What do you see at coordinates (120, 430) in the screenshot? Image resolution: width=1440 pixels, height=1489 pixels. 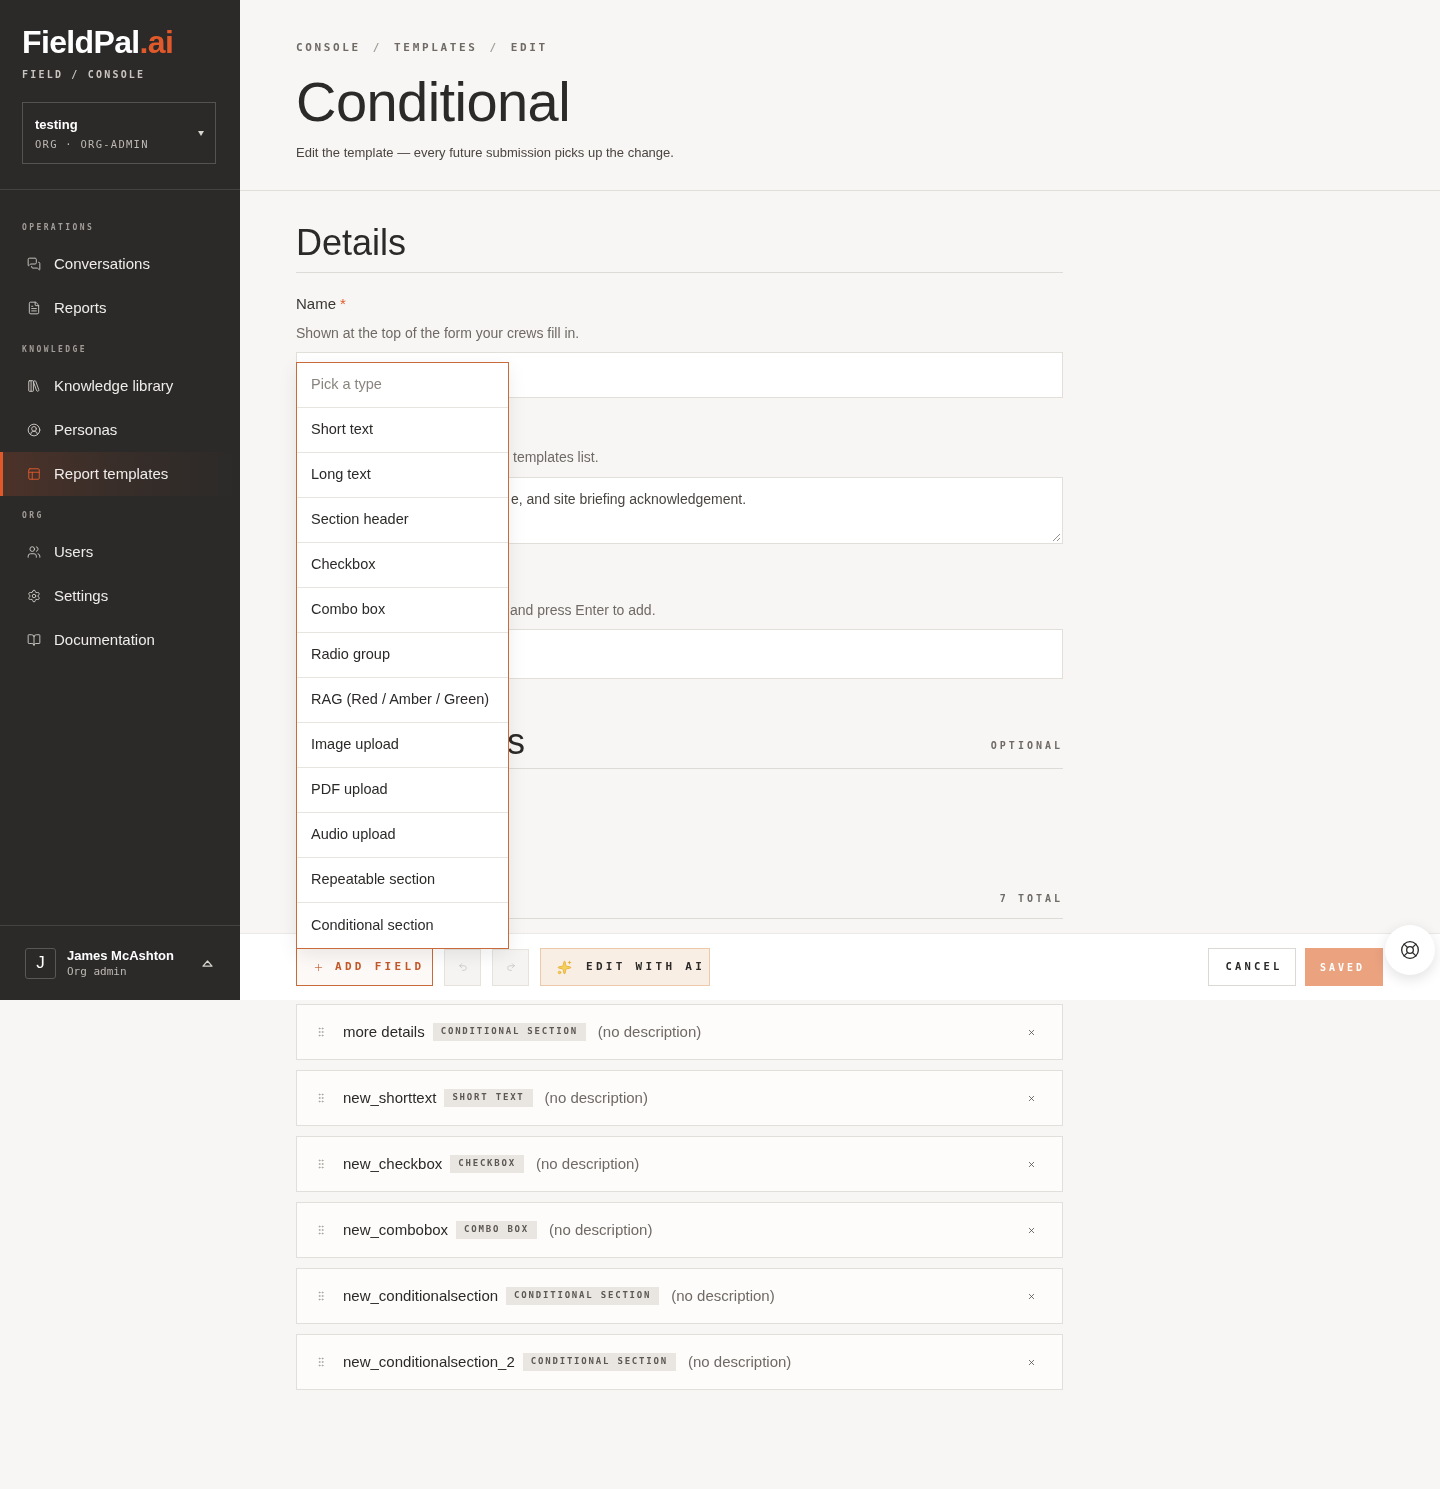 I see `nav-item: Personas` at bounding box center [120, 430].